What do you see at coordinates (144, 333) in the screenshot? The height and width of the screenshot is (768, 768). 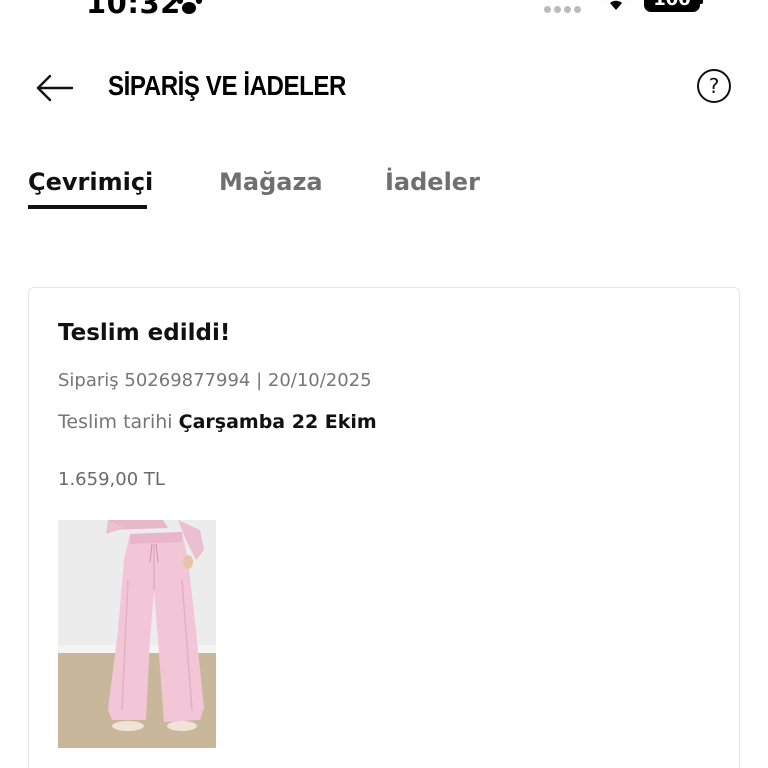 I see `order-status: Teslim edildi!` at bounding box center [144, 333].